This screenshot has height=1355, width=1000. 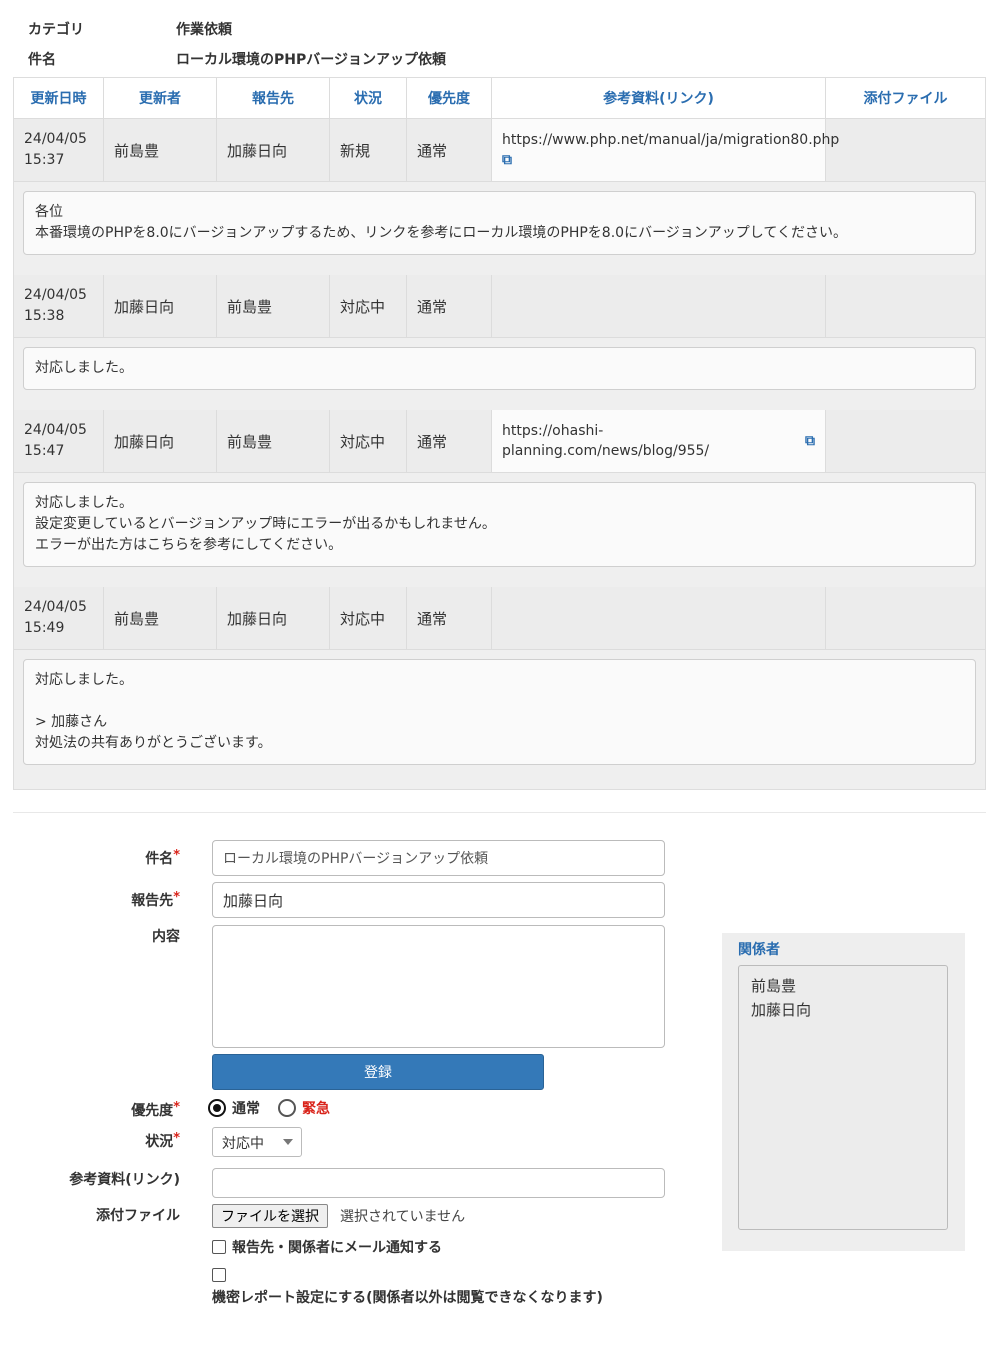 I want to click on form-priority-label-text: 優先度, so click(x=152, y=1111).